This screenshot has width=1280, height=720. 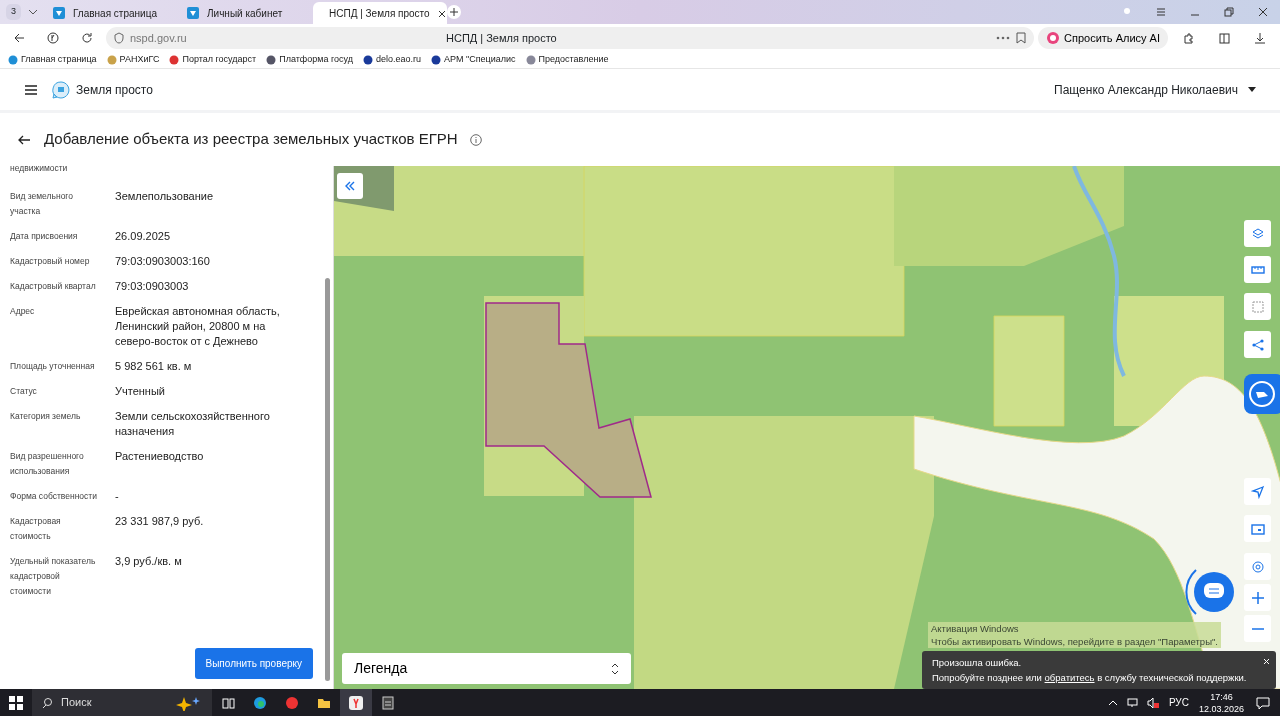 I want to click on page-heading: Добавление объекта из реестра земельных участков ЕГРН, so click(x=251, y=139).